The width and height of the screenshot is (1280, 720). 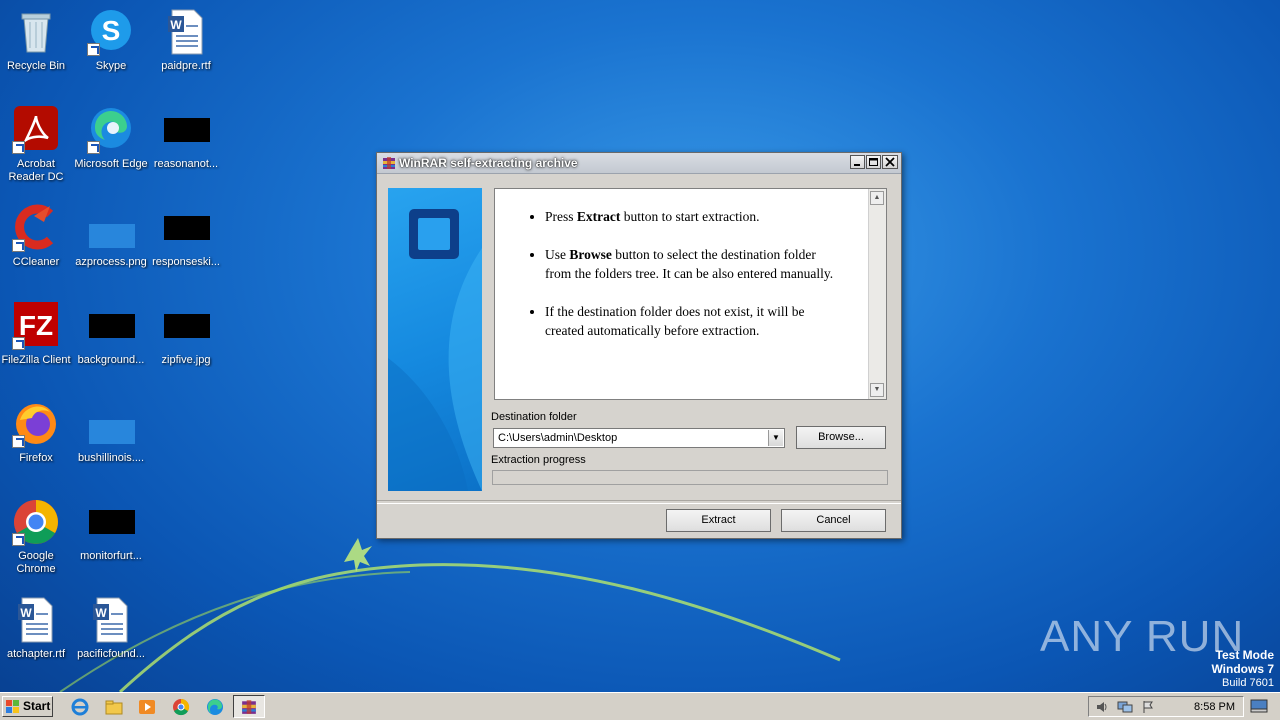 What do you see at coordinates (1214, 707) in the screenshot?
I see `taskbar-clock: 8:58 PM` at bounding box center [1214, 707].